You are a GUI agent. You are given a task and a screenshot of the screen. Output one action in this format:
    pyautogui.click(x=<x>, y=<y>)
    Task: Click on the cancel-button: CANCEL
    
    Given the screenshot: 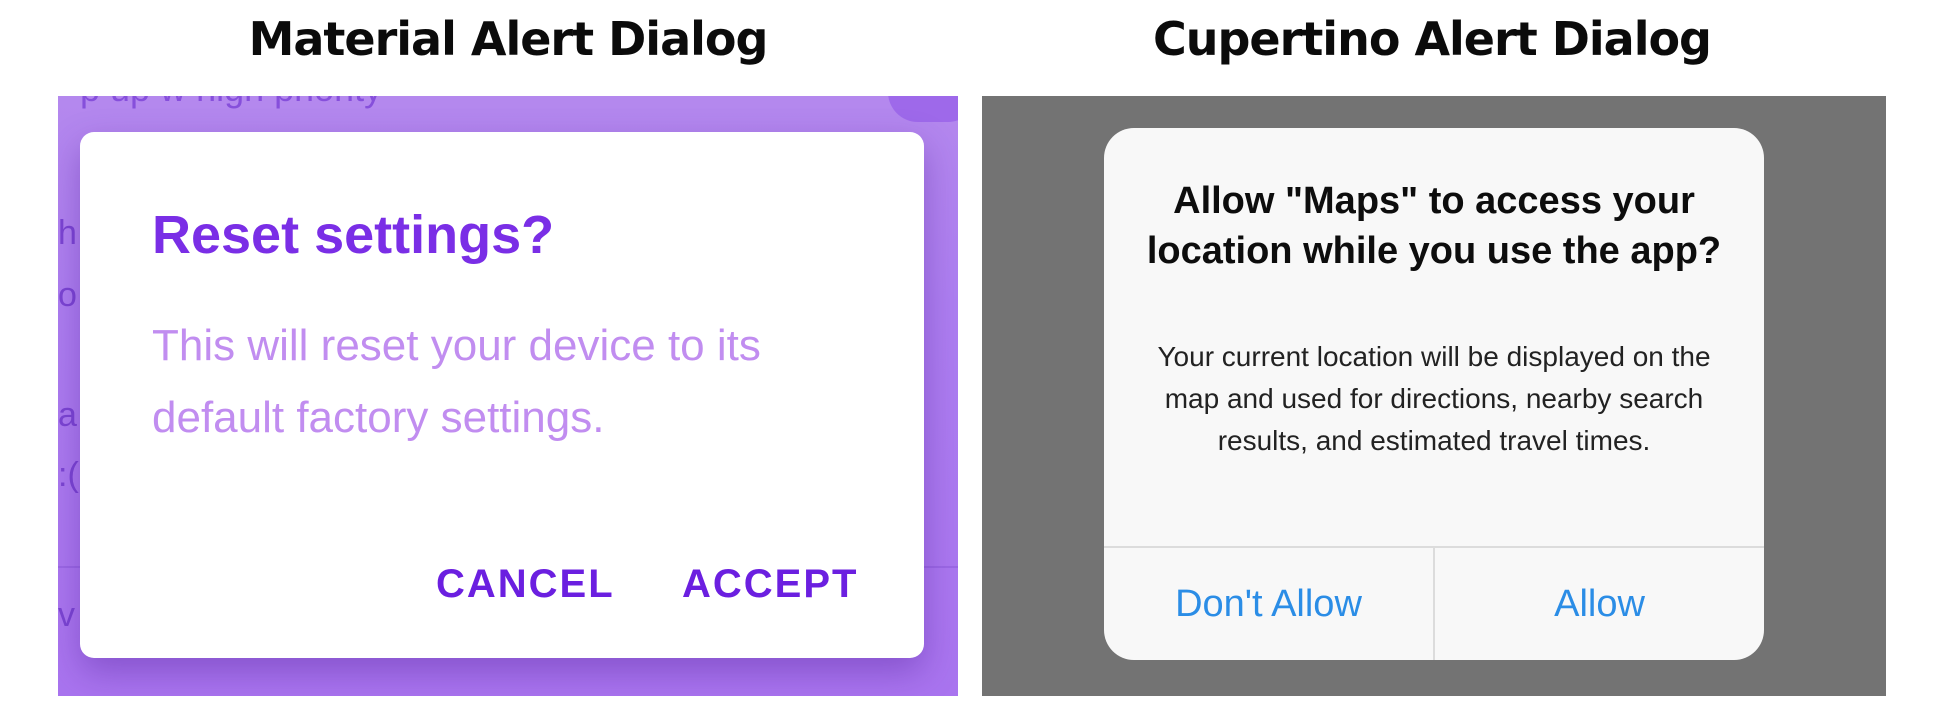 What is the action you would take?
    pyautogui.click(x=525, y=584)
    